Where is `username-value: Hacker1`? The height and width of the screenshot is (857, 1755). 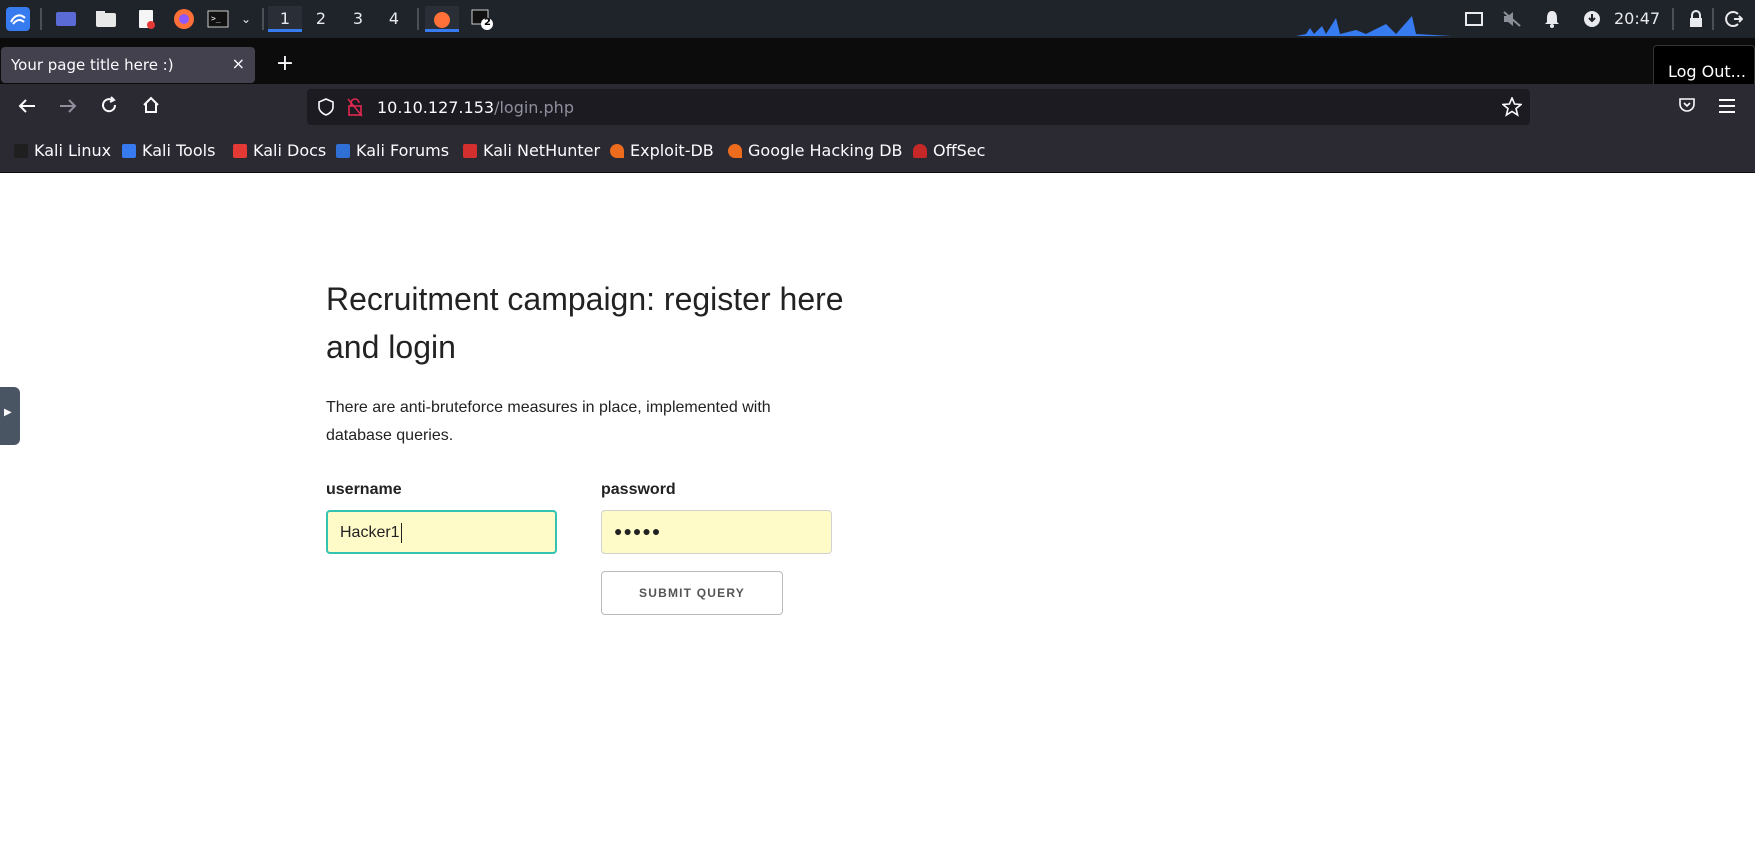 username-value: Hacker1 is located at coordinates (370, 533).